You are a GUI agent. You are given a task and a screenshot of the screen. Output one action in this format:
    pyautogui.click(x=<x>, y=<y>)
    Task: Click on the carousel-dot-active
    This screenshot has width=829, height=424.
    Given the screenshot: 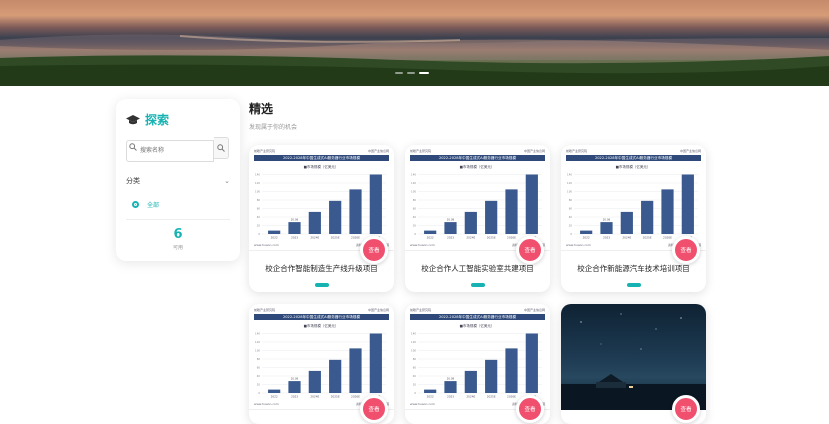 What is the action you would take?
    pyautogui.click(x=424, y=73)
    